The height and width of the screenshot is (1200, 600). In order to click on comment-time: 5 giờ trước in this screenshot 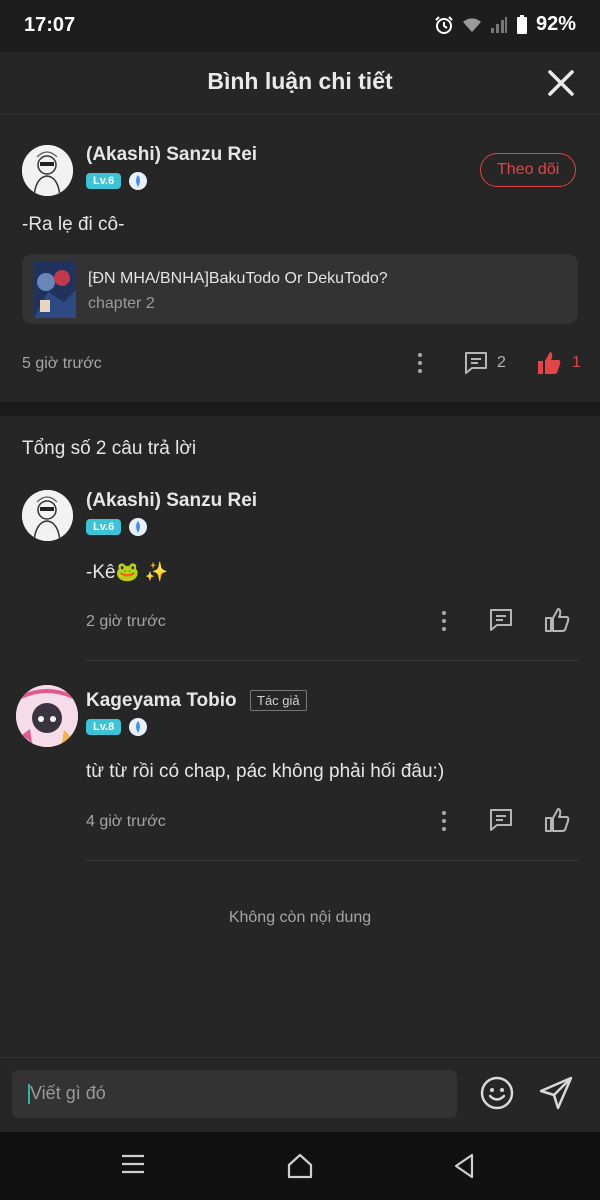, I will do `click(62, 363)`.